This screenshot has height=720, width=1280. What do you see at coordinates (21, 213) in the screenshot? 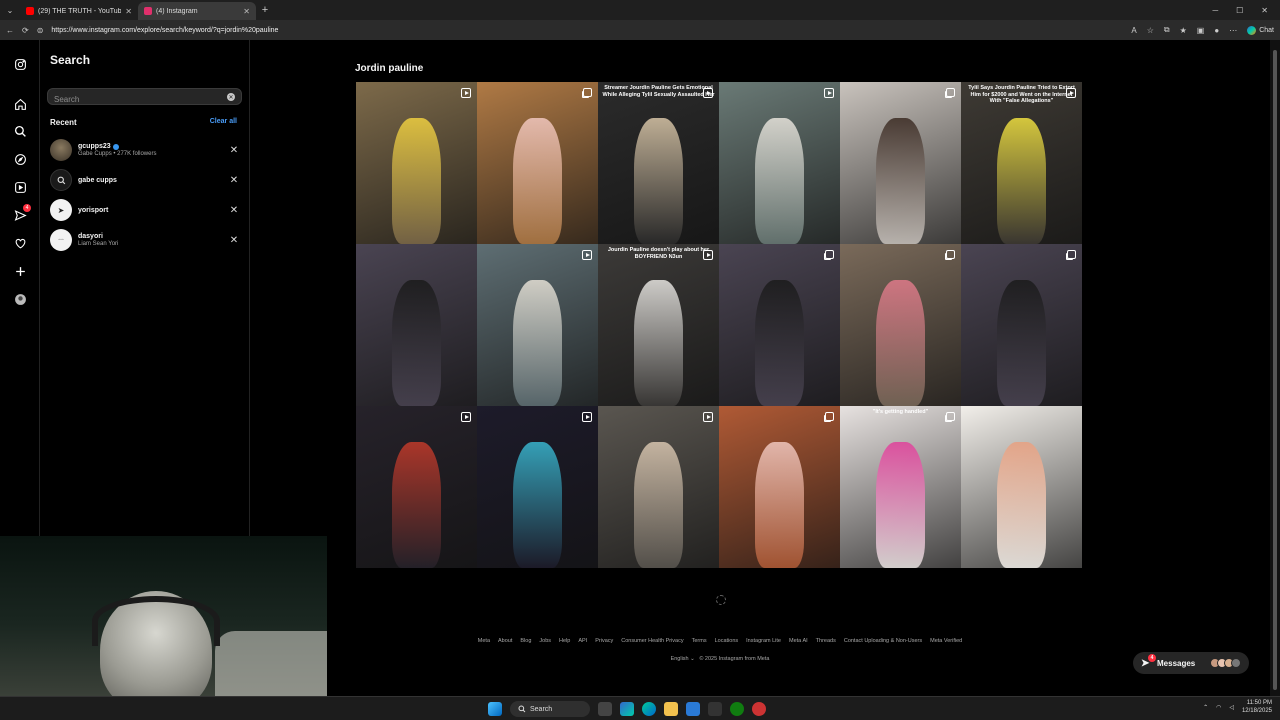
I see `messages-icon: 4` at bounding box center [21, 213].